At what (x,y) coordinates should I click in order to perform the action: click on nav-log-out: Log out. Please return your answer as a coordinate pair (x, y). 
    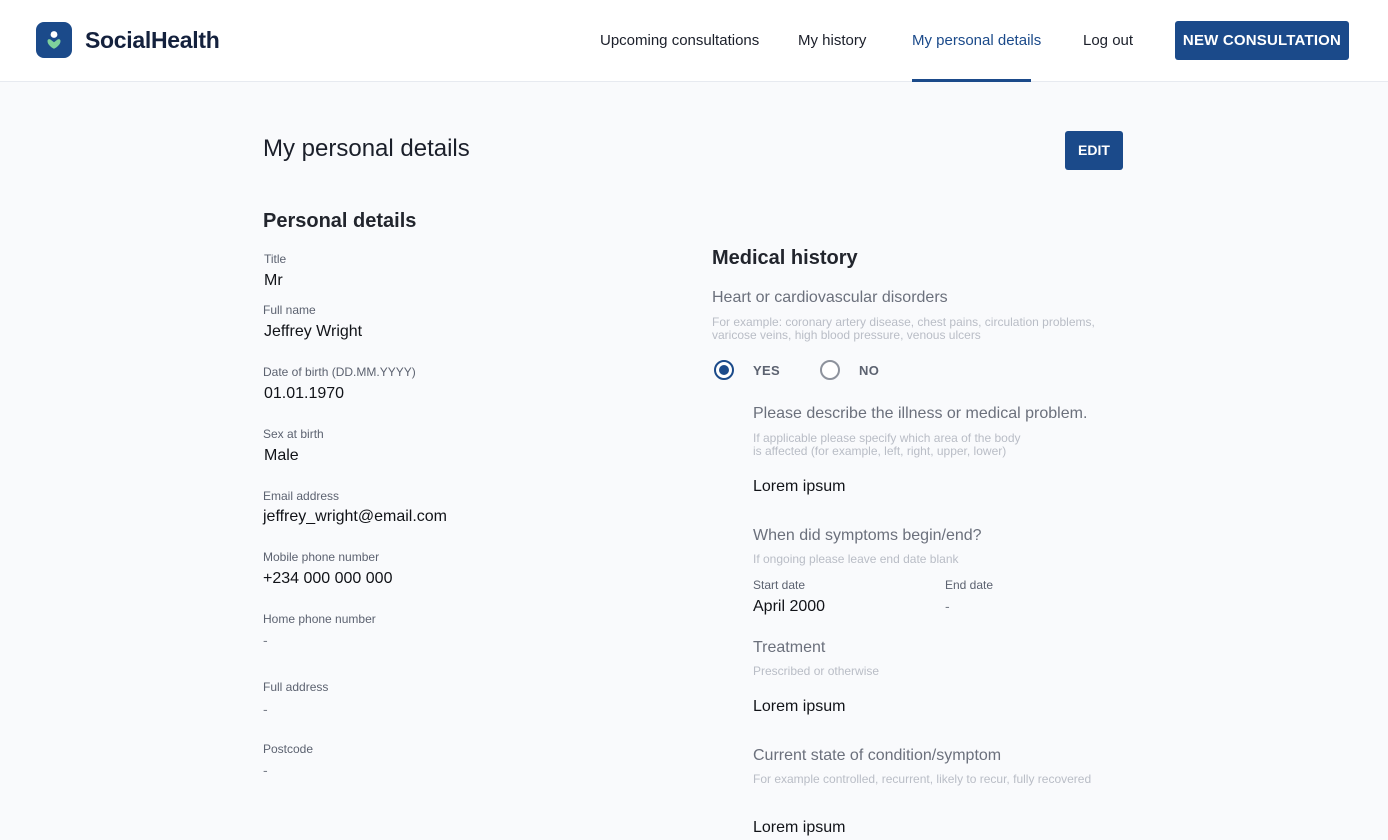
    Looking at the image, I should click on (1108, 40).